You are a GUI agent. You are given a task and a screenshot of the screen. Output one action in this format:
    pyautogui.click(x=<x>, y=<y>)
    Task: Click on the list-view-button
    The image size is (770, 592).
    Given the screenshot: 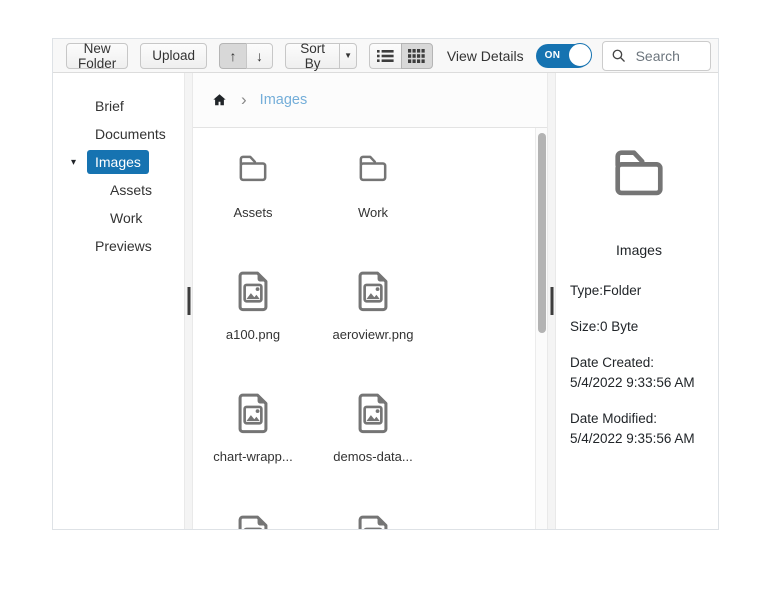 What is the action you would take?
    pyautogui.click(x=384, y=55)
    